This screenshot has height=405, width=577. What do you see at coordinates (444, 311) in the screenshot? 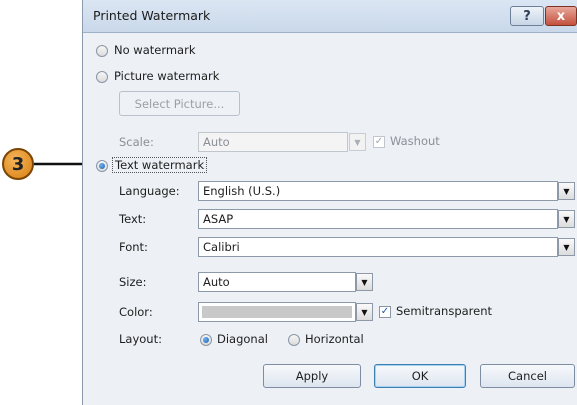
I see `semitransparent-label: Semitransparent` at bounding box center [444, 311].